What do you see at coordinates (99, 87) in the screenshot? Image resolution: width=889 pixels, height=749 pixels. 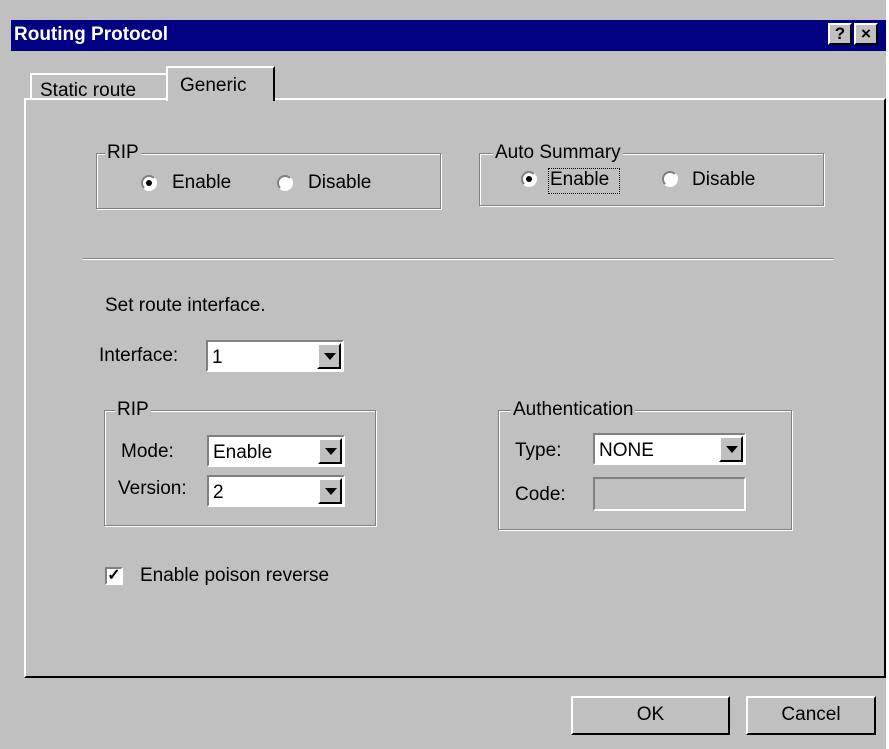 I see `tab-static-route: Static route` at bounding box center [99, 87].